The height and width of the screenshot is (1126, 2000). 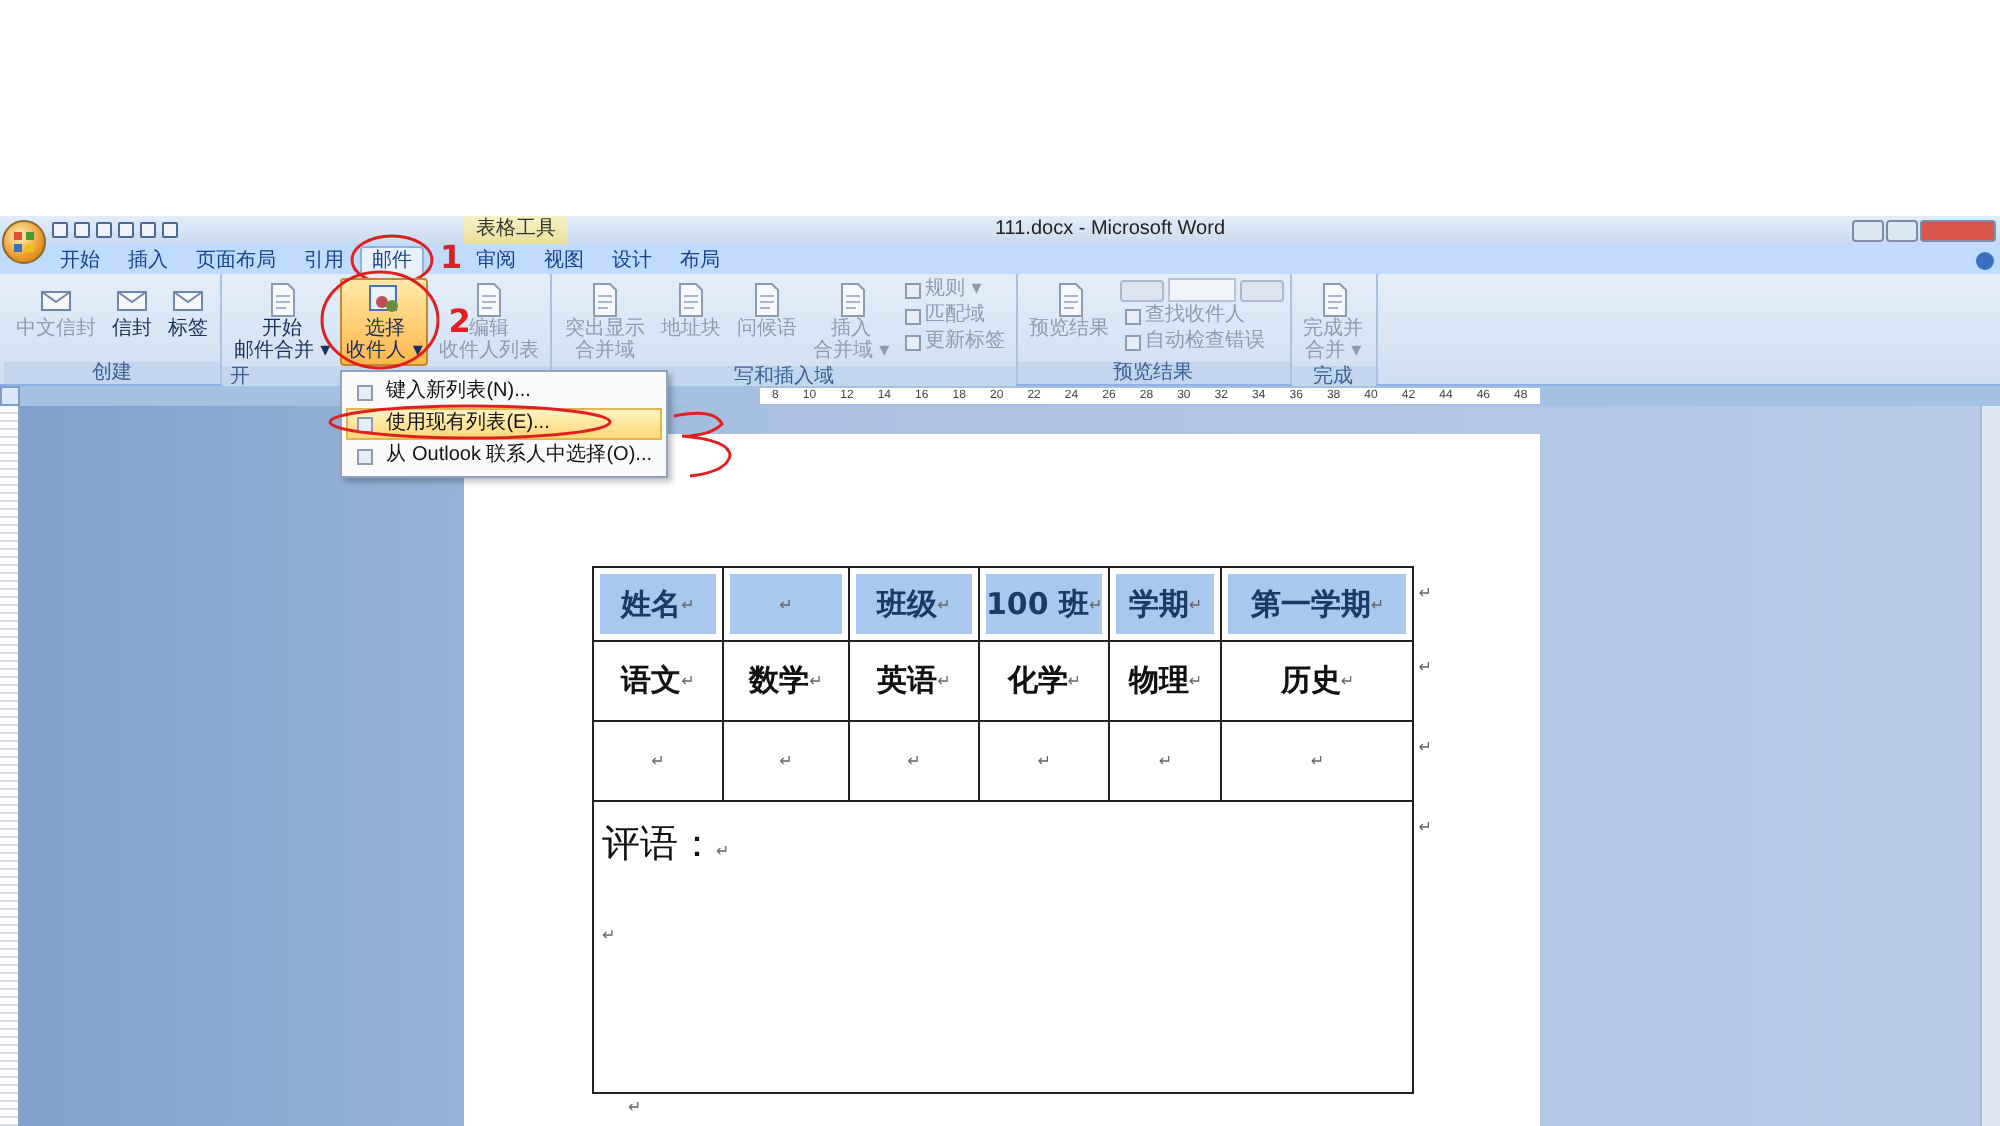 I want to click on group-label: 创建, so click(x=112, y=373).